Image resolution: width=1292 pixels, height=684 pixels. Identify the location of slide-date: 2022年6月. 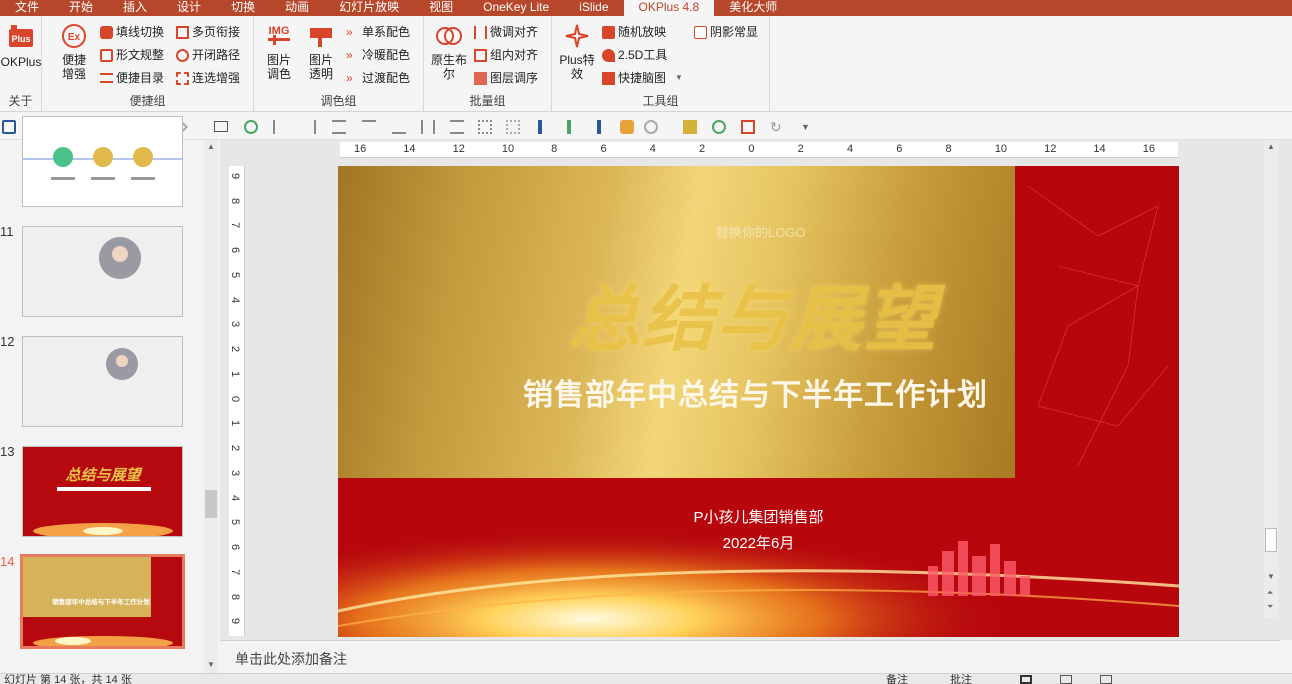
(758, 542).